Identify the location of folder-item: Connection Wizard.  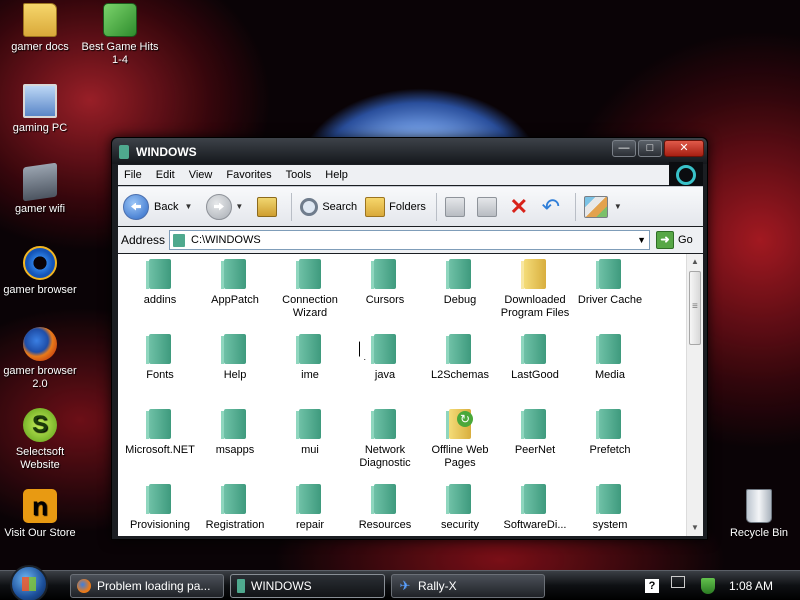
(310, 289).